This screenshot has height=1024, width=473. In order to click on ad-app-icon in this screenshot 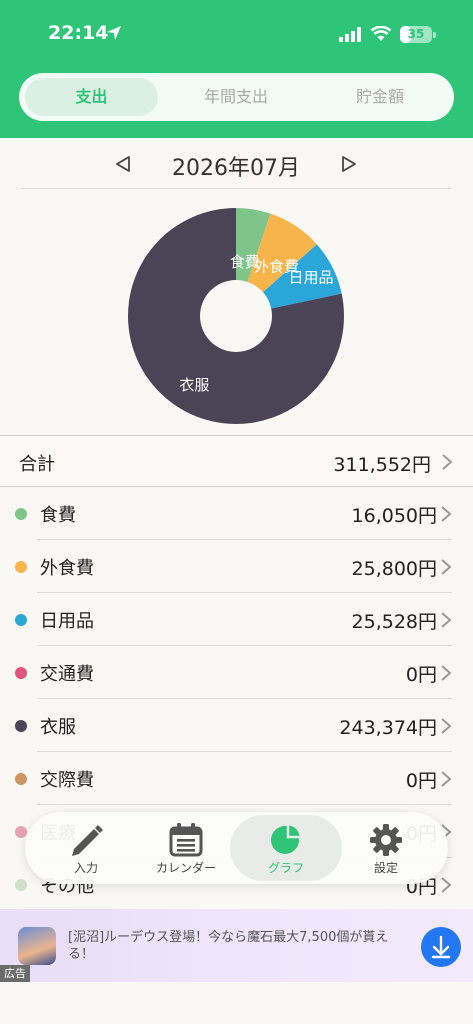, I will do `click(37, 946)`.